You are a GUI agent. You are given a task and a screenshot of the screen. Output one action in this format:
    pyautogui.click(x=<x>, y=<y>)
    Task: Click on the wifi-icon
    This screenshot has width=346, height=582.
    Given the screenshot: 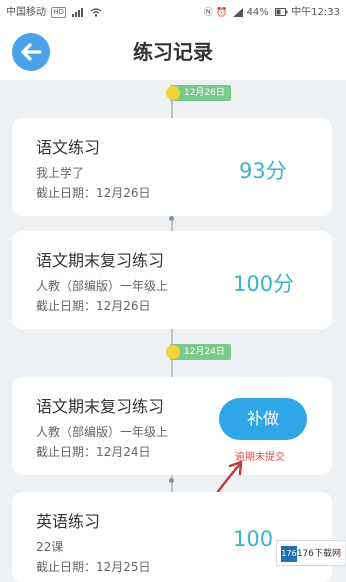 What is the action you would take?
    pyautogui.click(x=96, y=12)
    